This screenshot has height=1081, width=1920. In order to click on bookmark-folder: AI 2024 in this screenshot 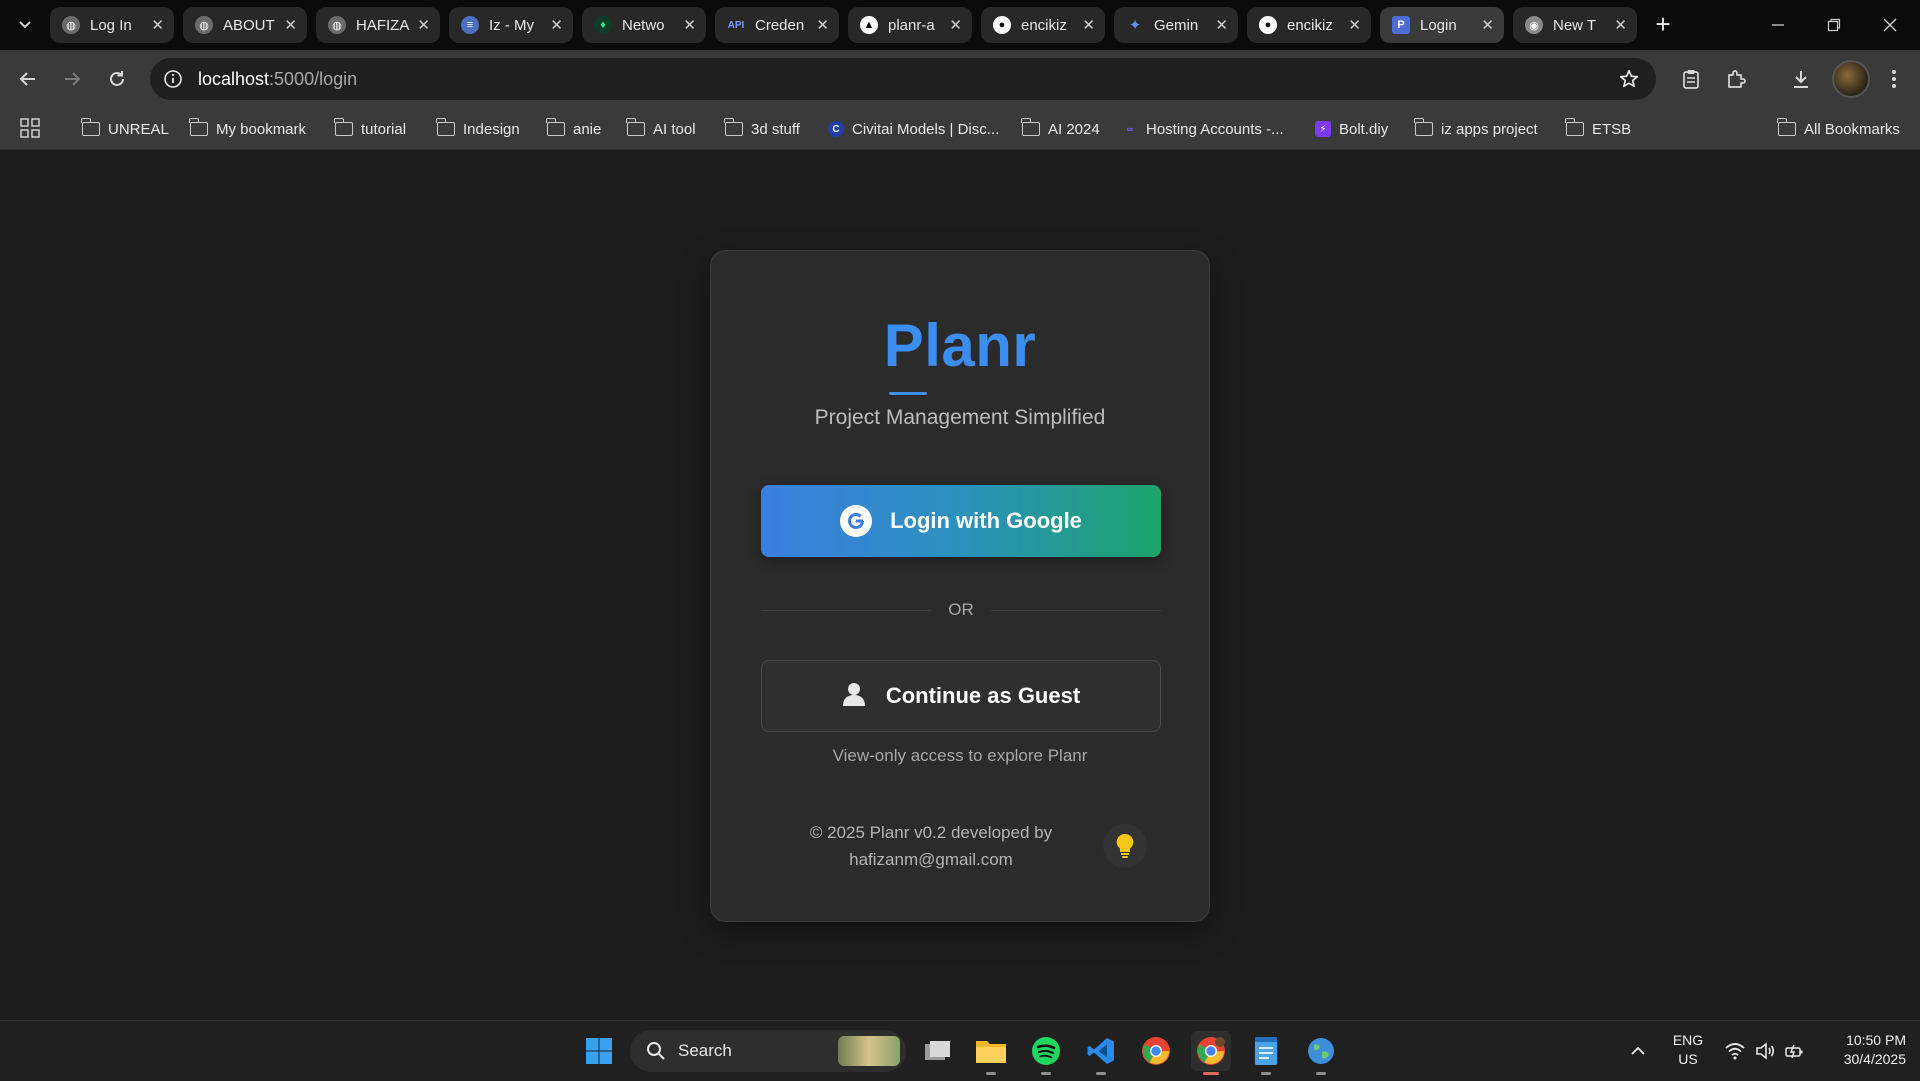, I will do `click(1060, 129)`.